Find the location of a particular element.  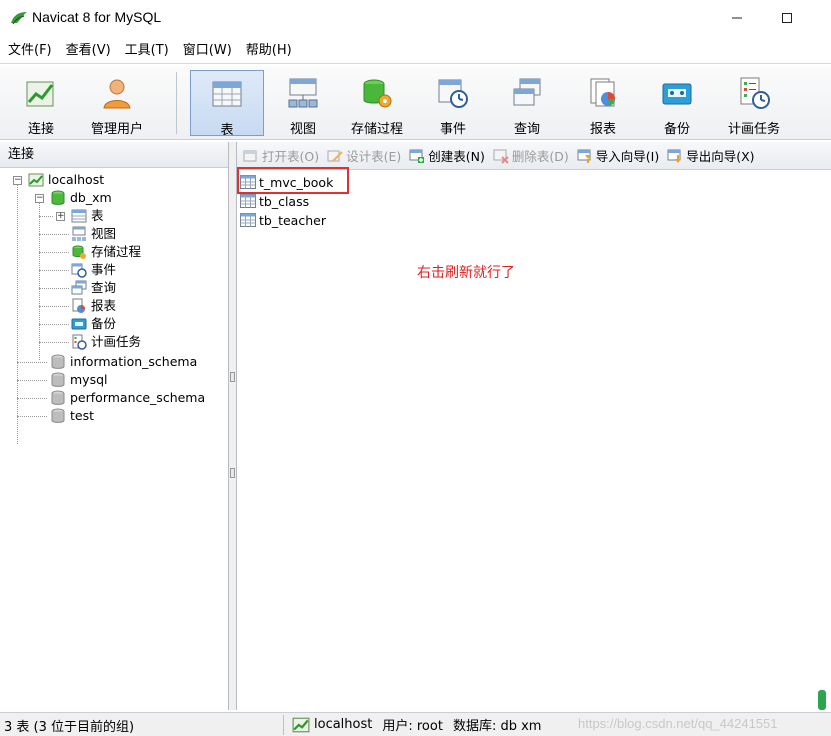

tree-item-mysql: mysql is located at coordinates (79, 380).